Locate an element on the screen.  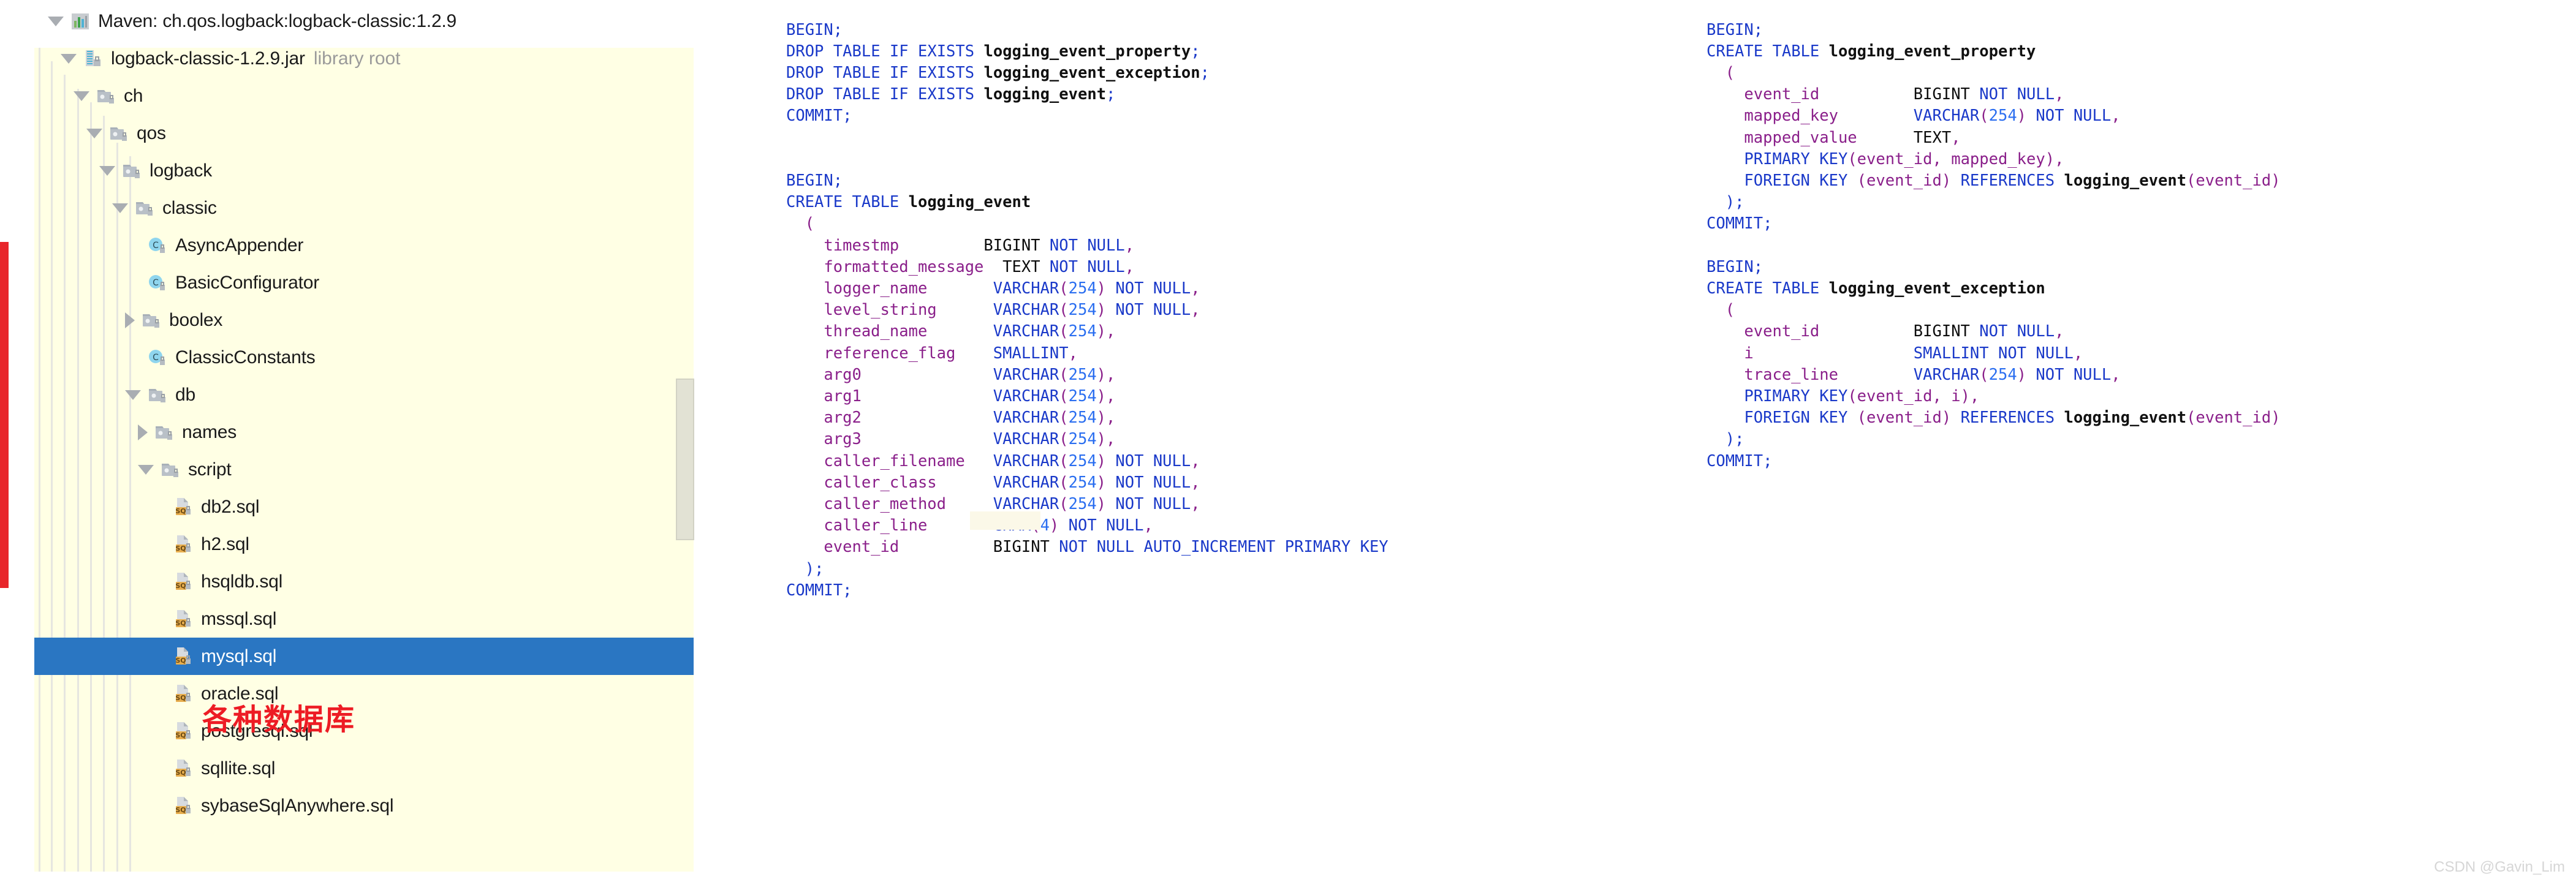
tree-row-label: ch is located at coordinates (133, 95).